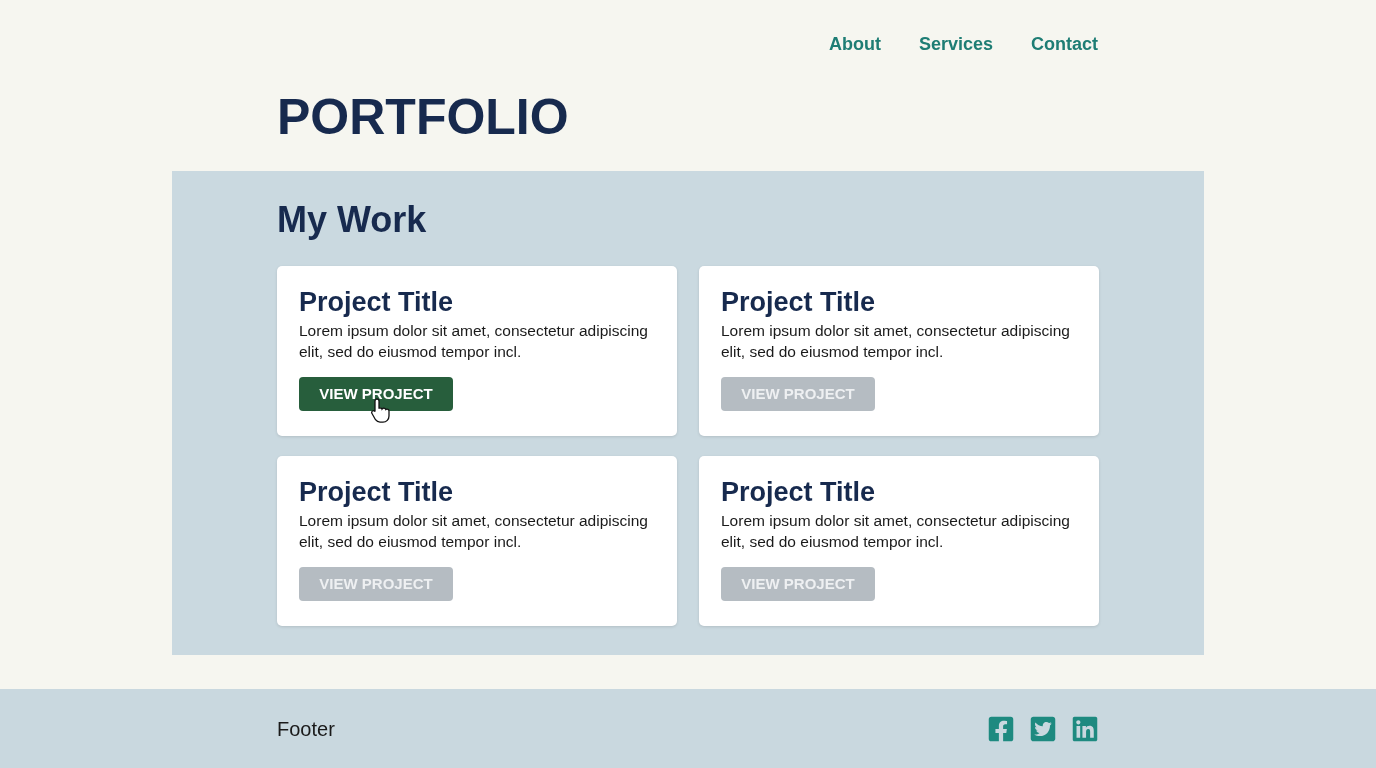 The image size is (1376, 768). What do you see at coordinates (376, 394) in the screenshot?
I see `view-project-button: VIEW PROJECT` at bounding box center [376, 394].